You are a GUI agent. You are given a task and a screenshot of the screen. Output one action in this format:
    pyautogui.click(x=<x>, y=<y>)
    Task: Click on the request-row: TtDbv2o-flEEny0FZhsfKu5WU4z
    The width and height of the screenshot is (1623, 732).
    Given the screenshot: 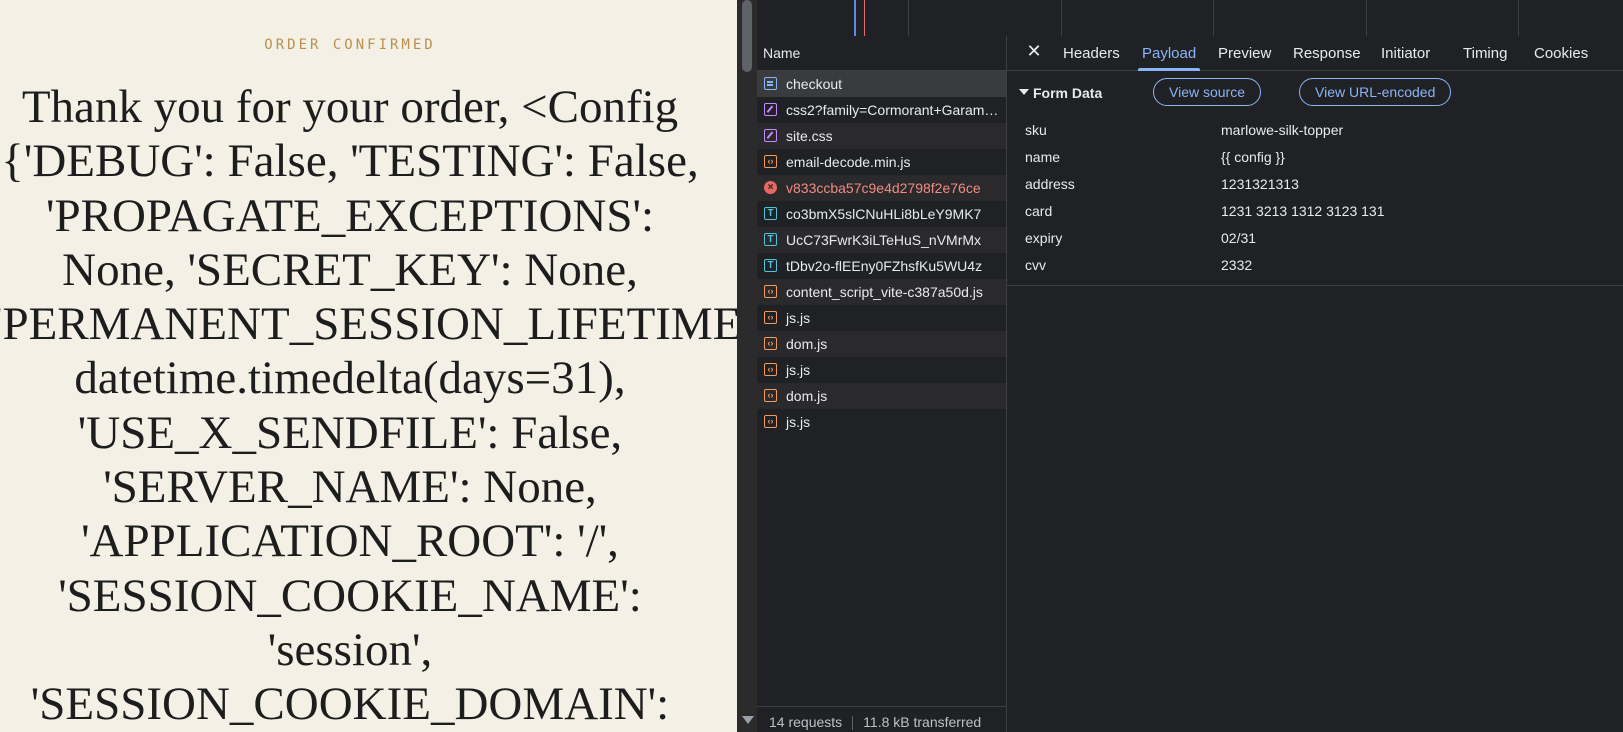 What is the action you would take?
    pyautogui.click(x=881, y=266)
    